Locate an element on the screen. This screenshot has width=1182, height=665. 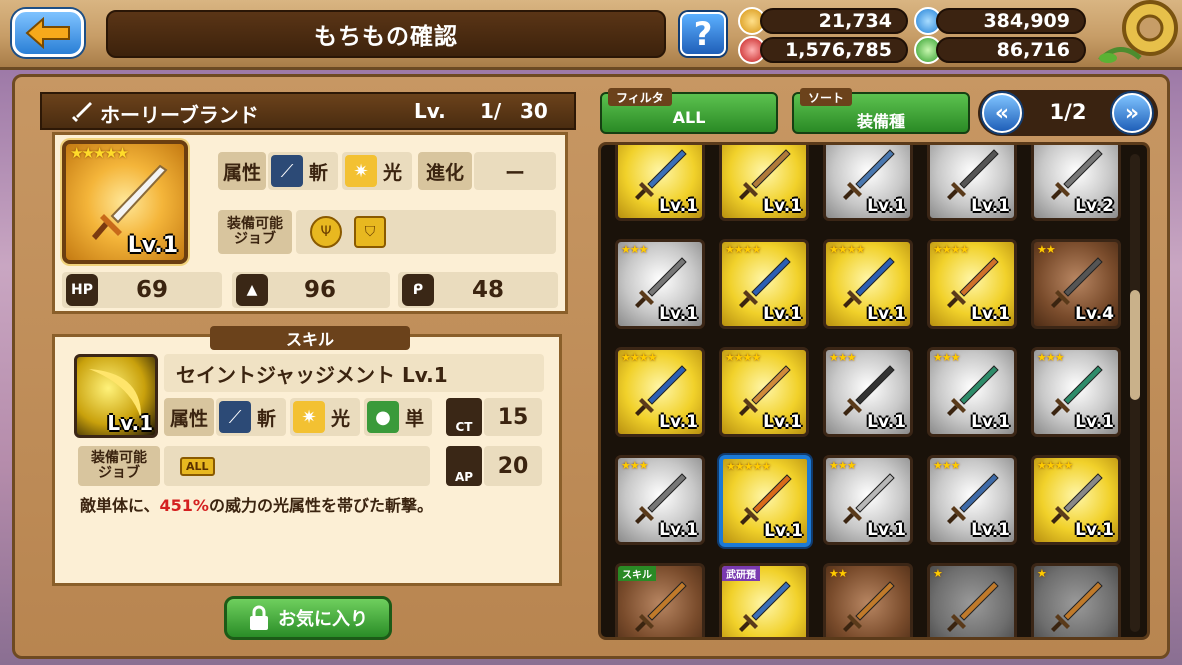
skill-job-label: 装備可能 ジョブ is located at coordinates (119, 466).